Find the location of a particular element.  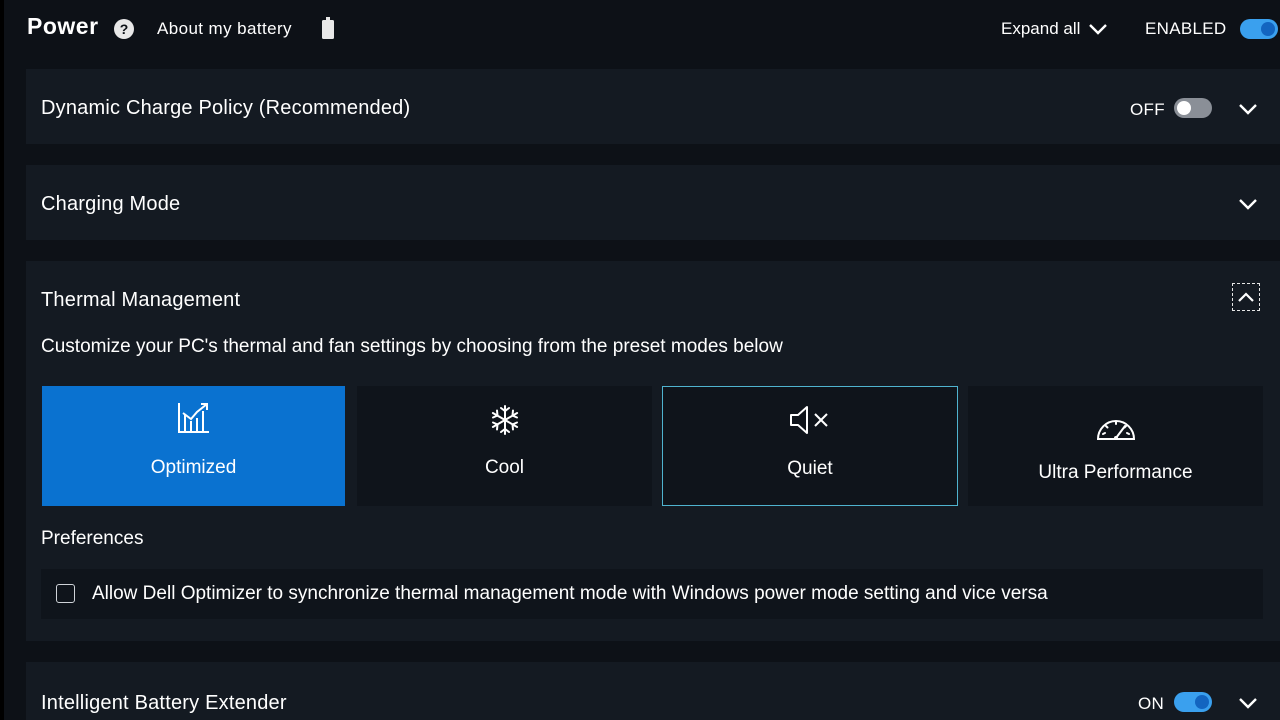

about-my-battery-link: About my battery is located at coordinates (224, 29).